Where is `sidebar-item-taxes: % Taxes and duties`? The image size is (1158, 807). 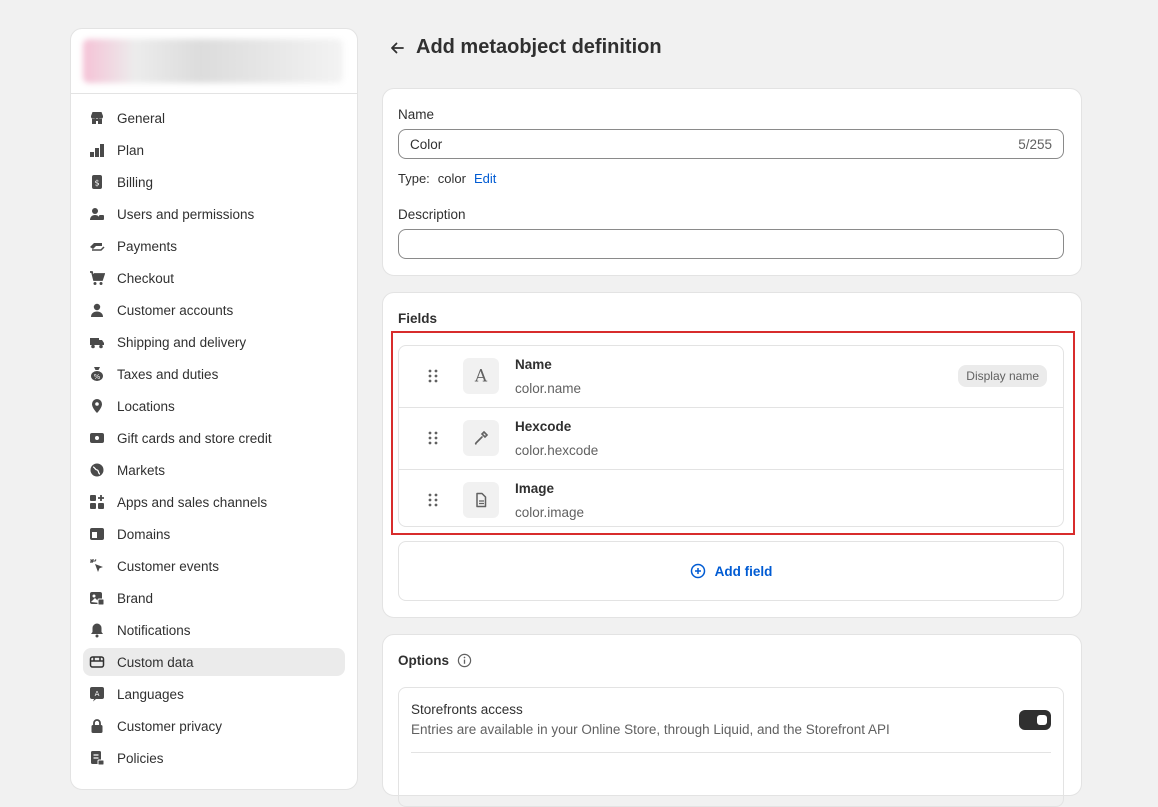 sidebar-item-taxes: % Taxes and duties is located at coordinates (214, 374).